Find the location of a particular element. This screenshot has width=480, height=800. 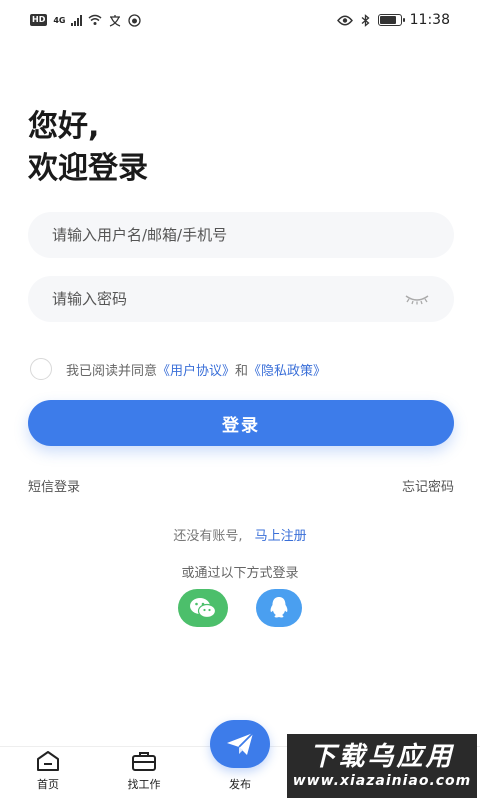

qq-login-button is located at coordinates (279, 608).